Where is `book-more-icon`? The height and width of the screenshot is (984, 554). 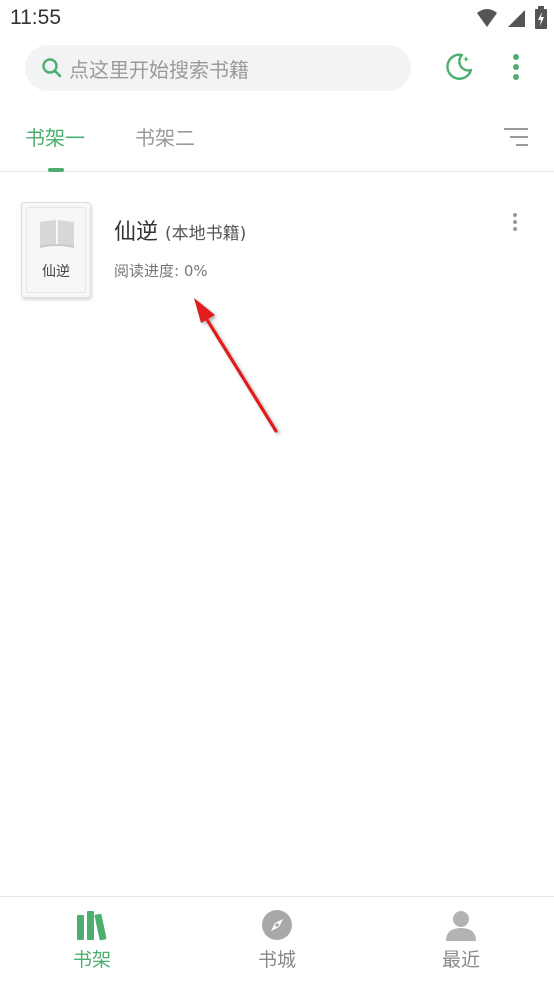
book-more-icon is located at coordinates (515, 222).